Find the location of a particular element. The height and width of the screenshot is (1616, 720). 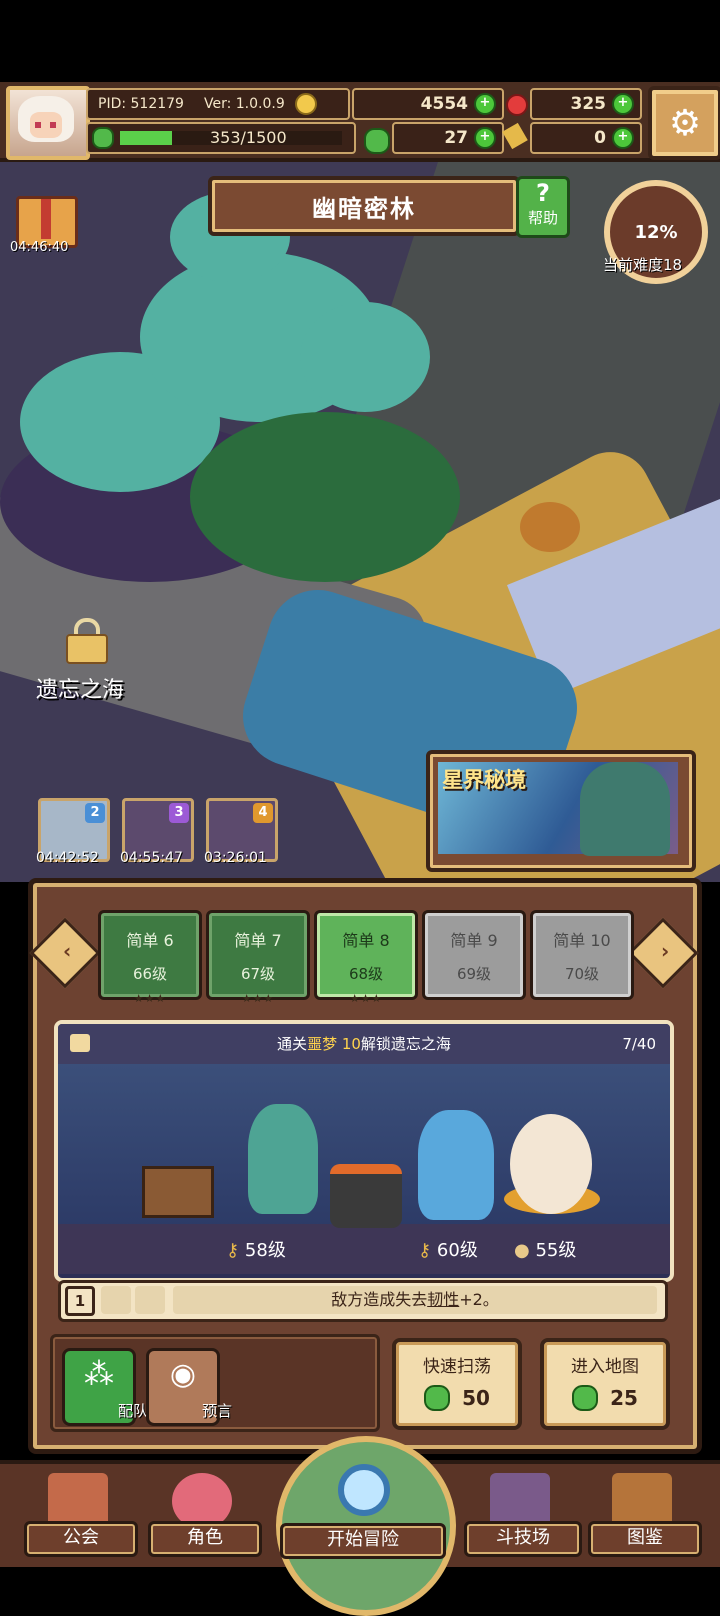

queue-badge-1: 2 is located at coordinates (95, 813).